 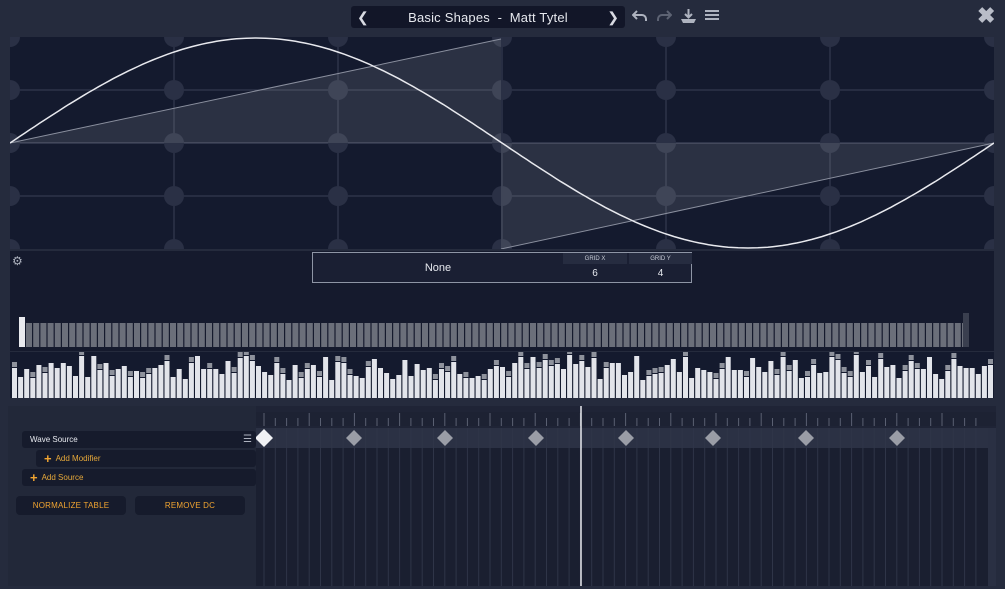 What do you see at coordinates (22, 332) in the screenshot?
I see `frame-bar-selected` at bounding box center [22, 332].